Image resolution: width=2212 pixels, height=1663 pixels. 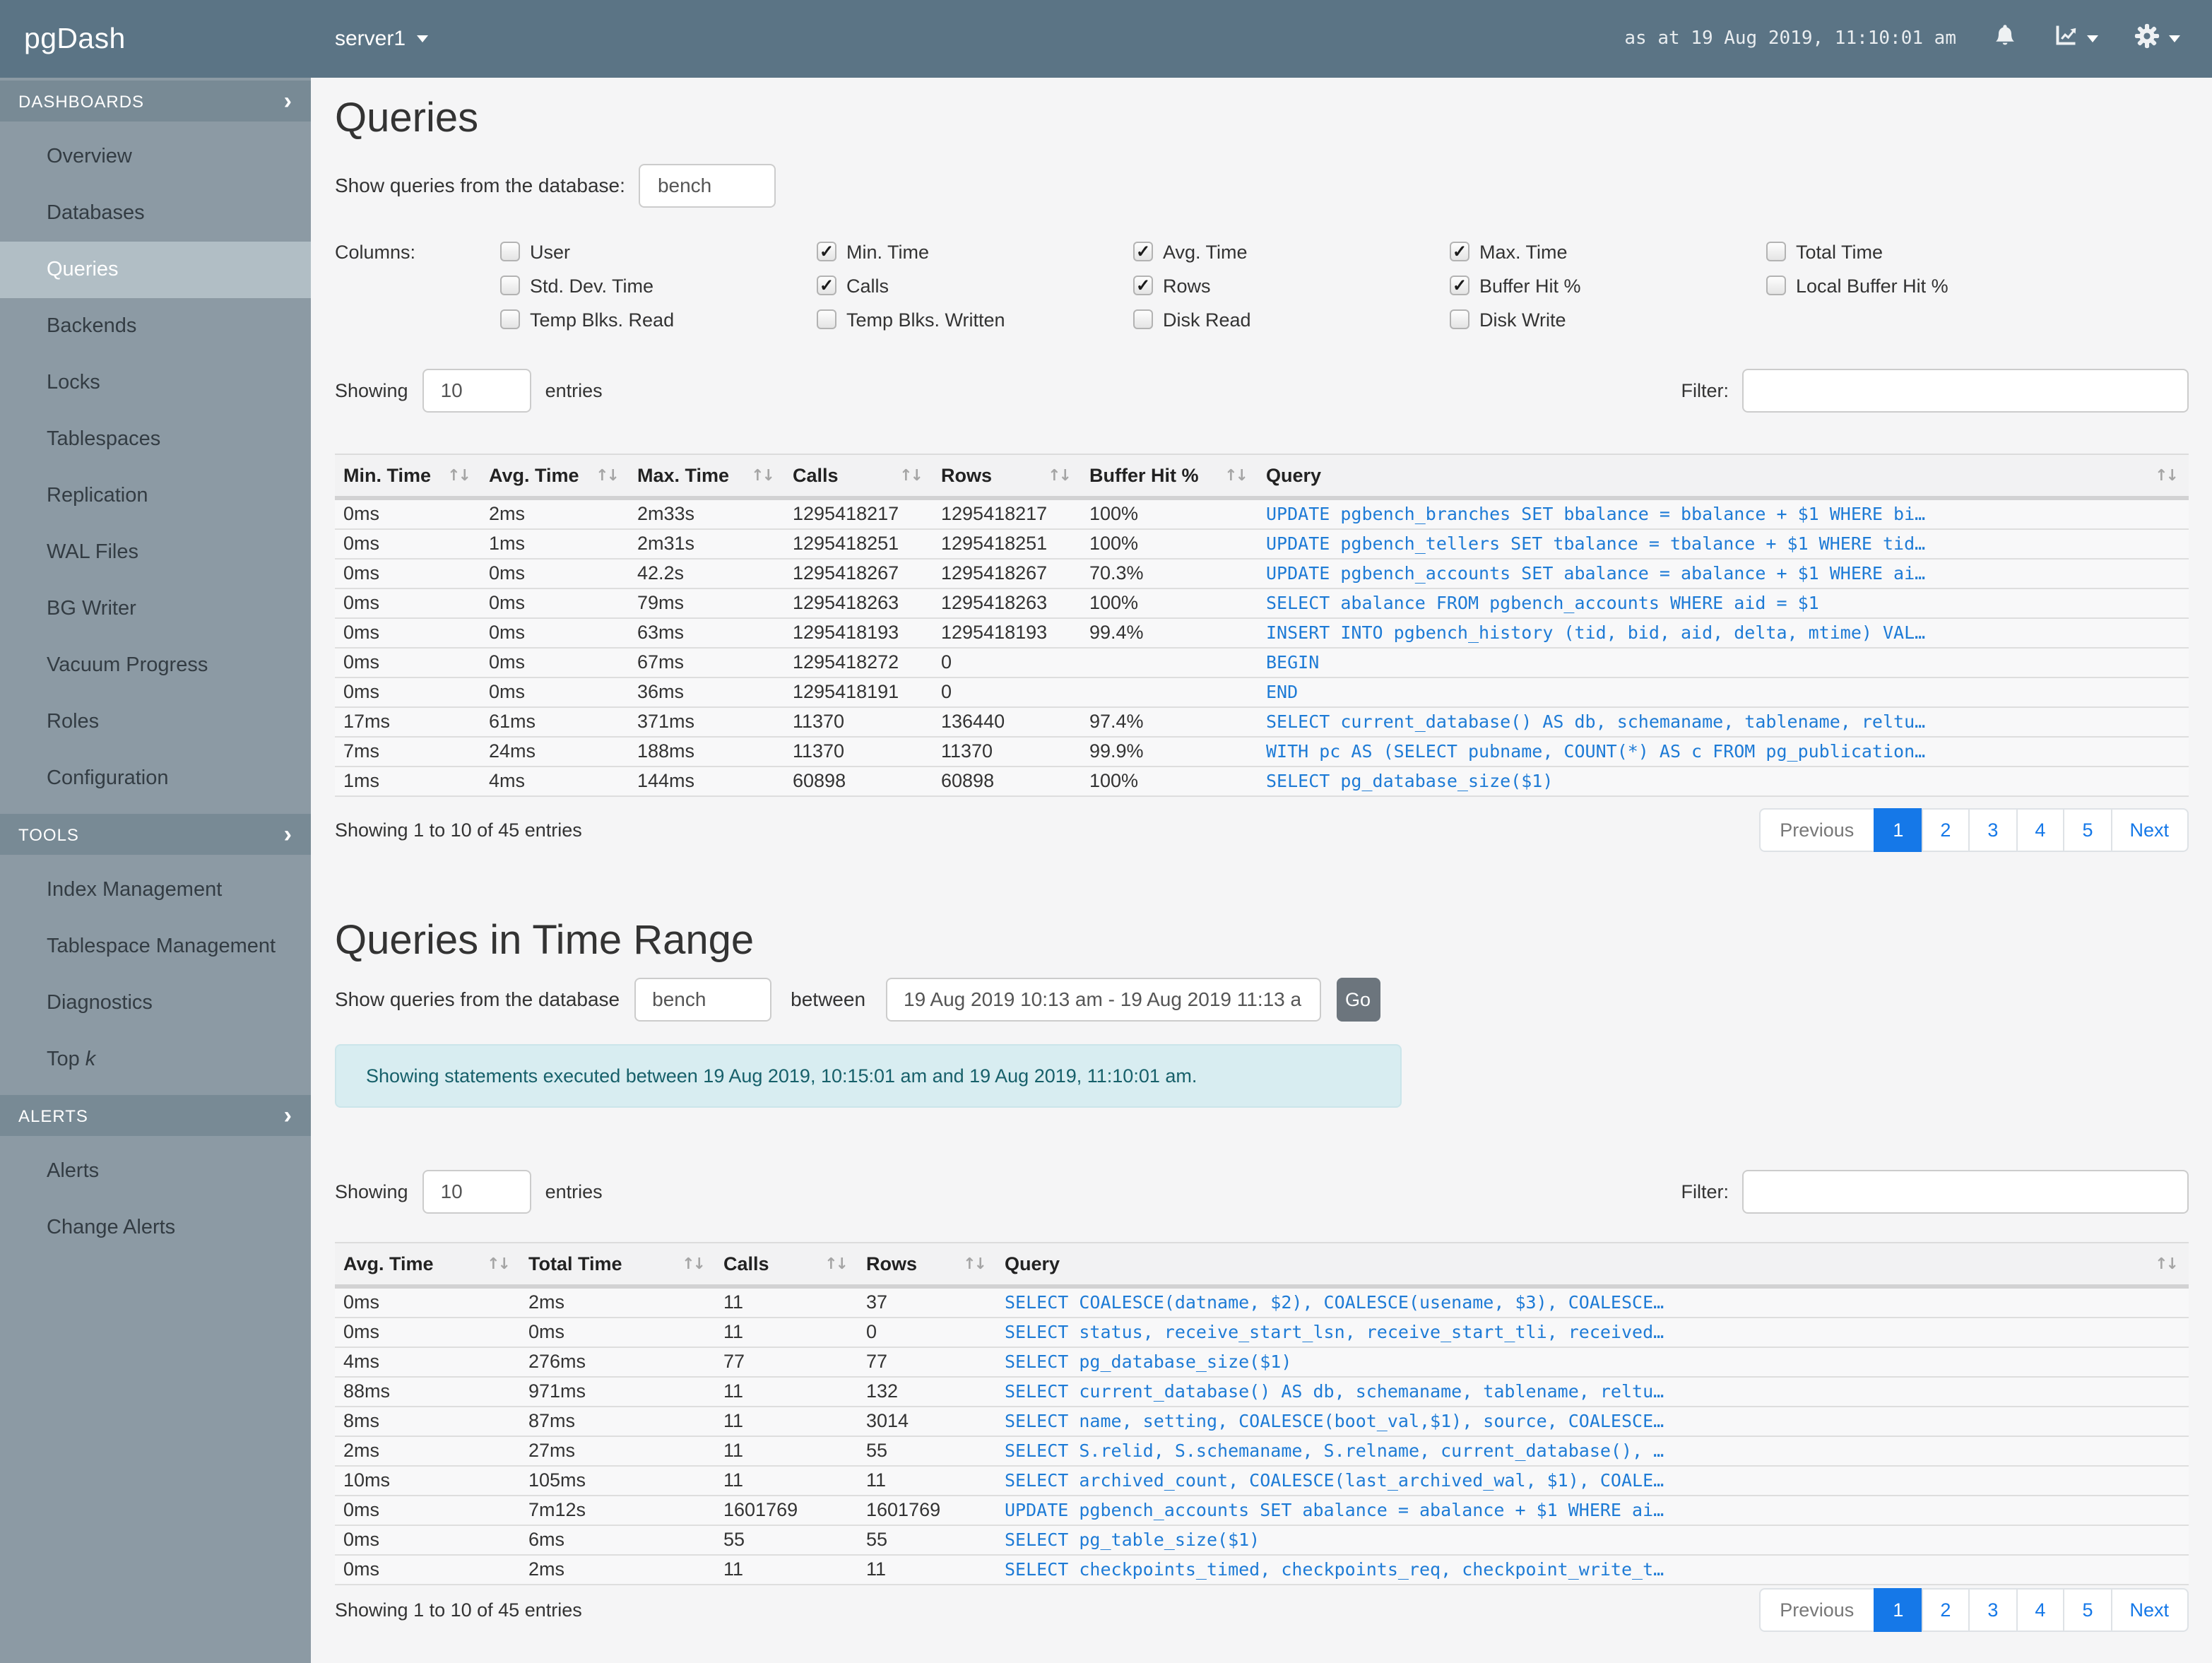 What do you see at coordinates (1723, 693) in the screenshot?
I see `query-link: END` at bounding box center [1723, 693].